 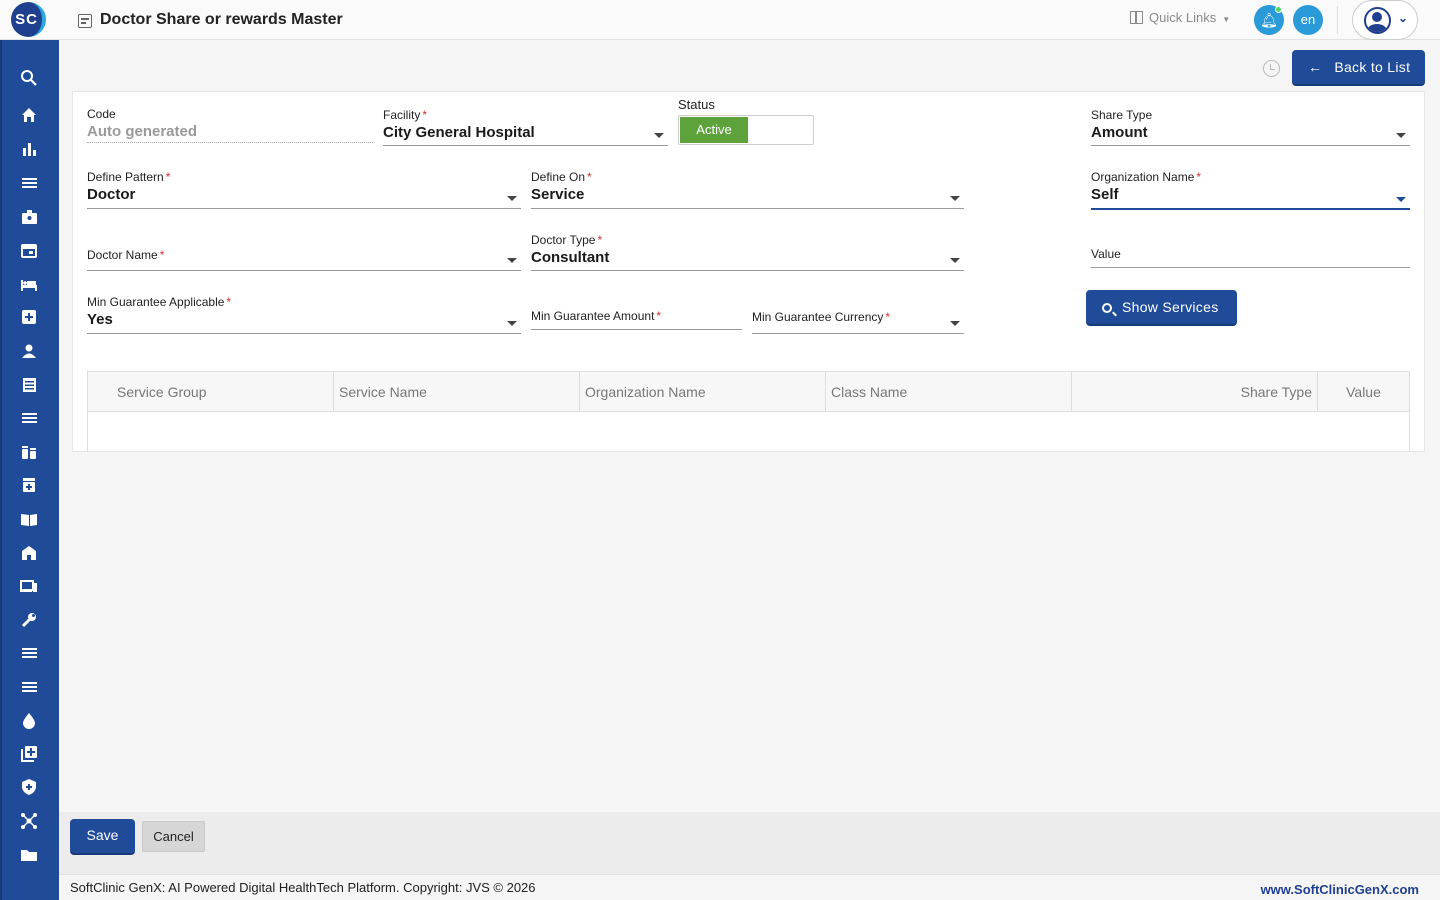 I want to click on column-header-value: Value, so click(x=1363, y=392).